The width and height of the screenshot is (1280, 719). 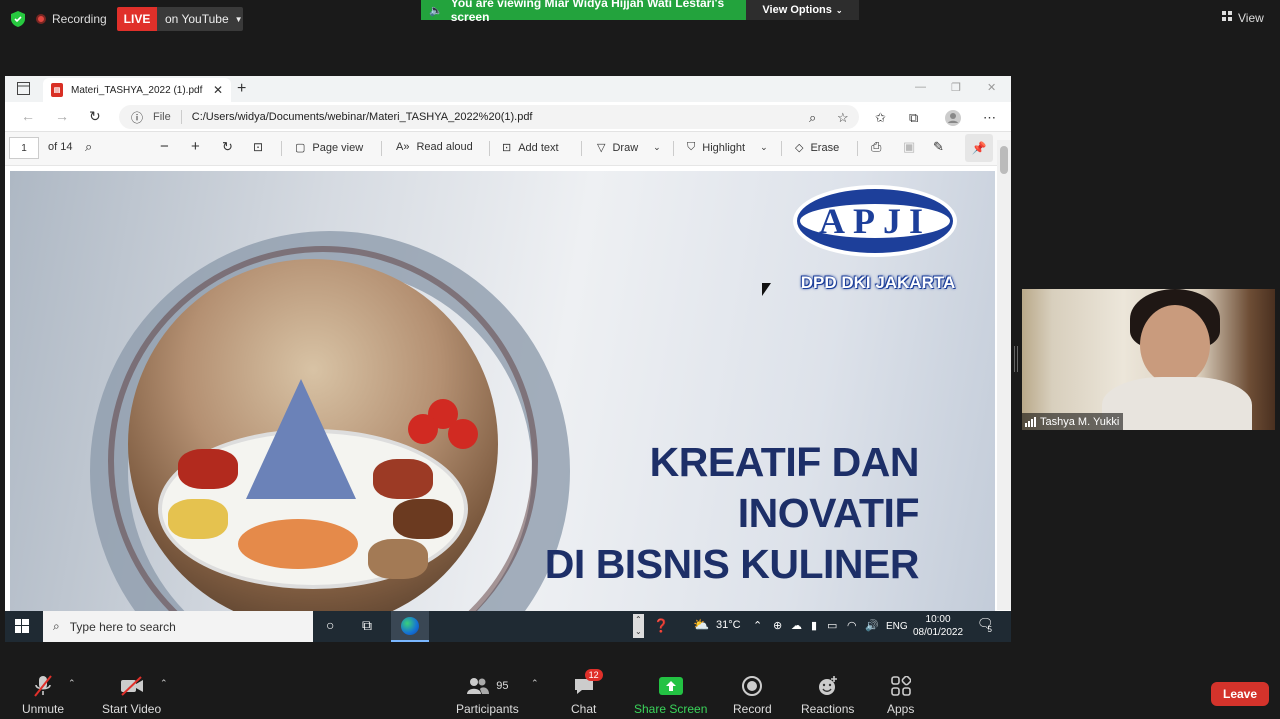 What do you see at coordinates (832, 625) in the screenshot?
I see `battery-icon: ▭` at bounding box center [832, 625].